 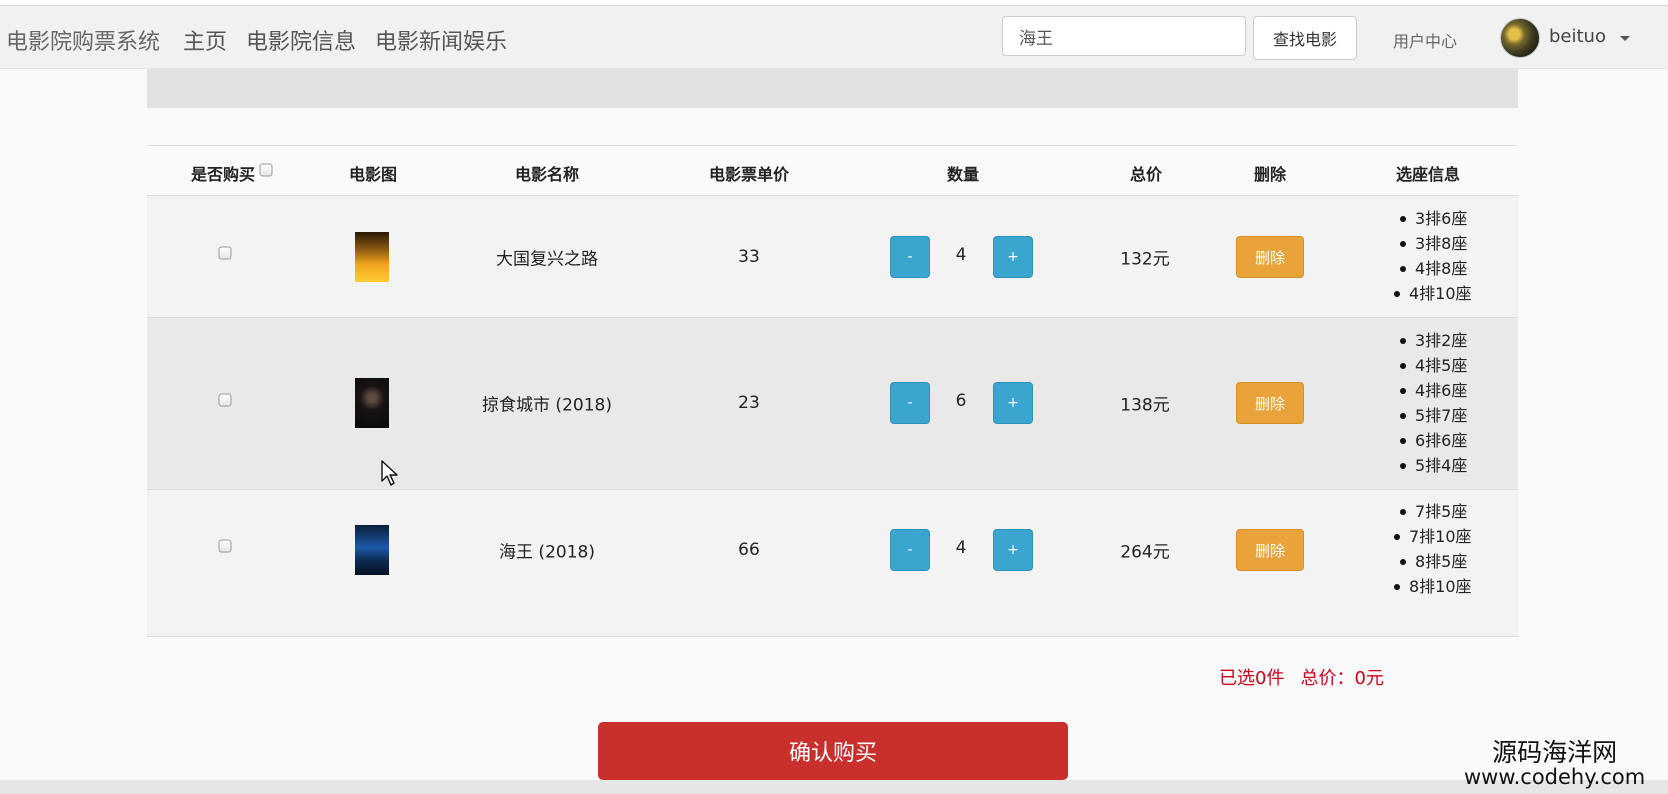 I want to click on seat-item: 3排8座, so click(x=1418, y=243).